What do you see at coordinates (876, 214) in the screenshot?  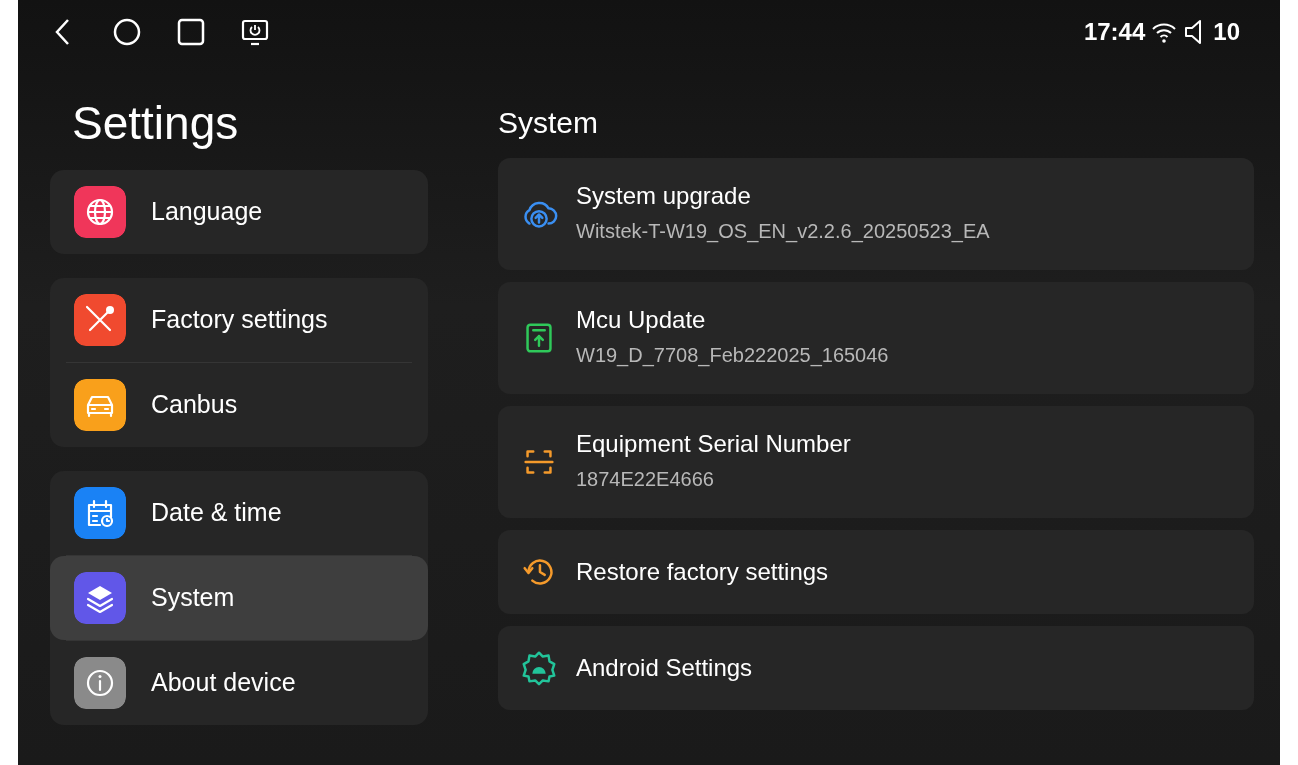 I see `settings-row: System upgrade Witstek-T-W19_OS_EN_v2.2.6_20250523_EA` at bounding box center [876, 214].